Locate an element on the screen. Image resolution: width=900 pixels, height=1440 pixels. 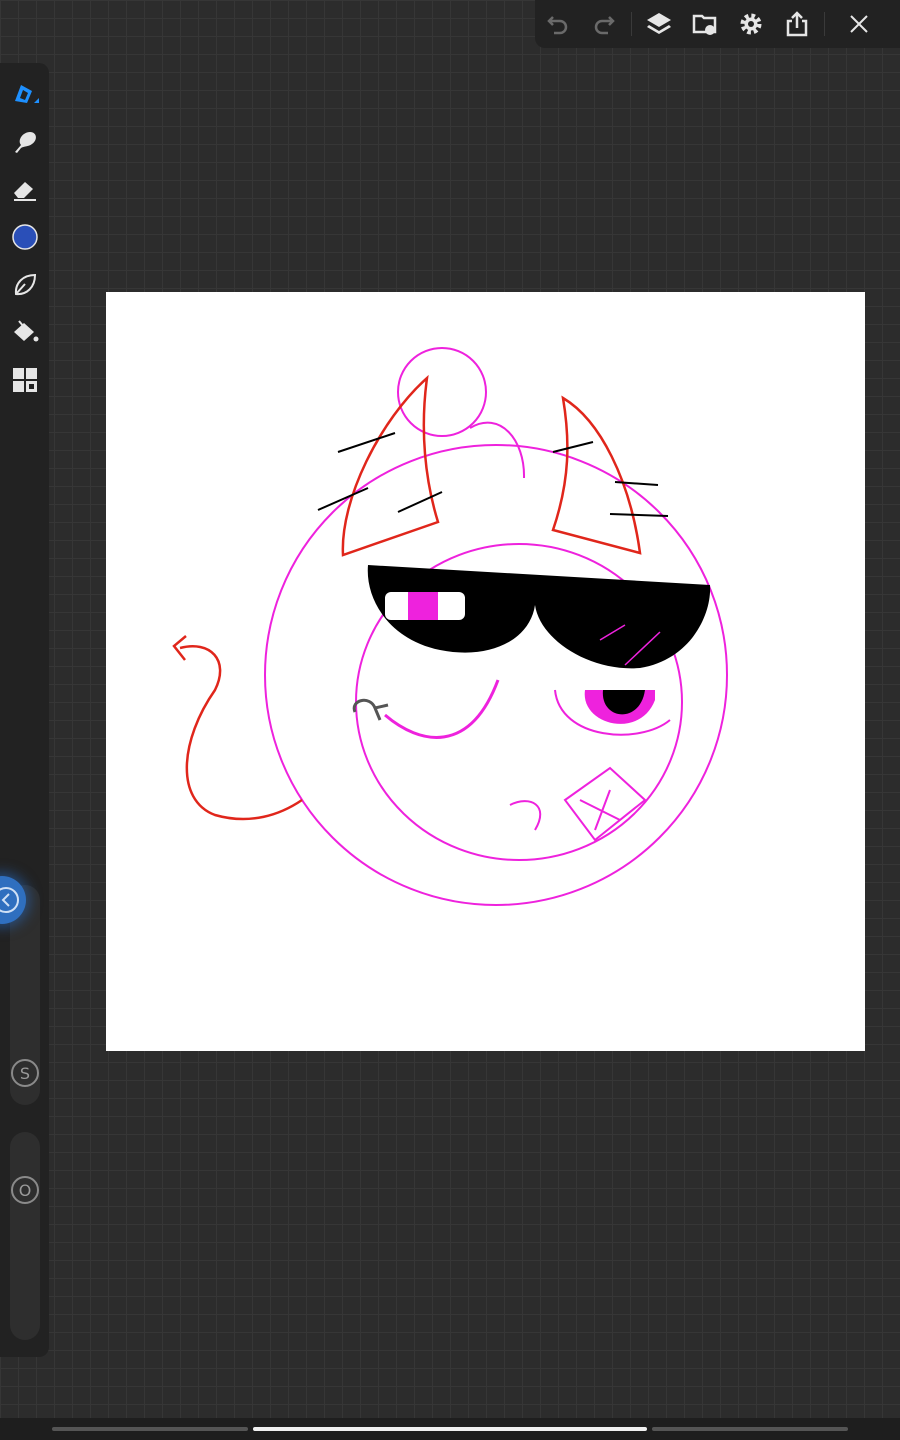
top-toolbar is located at coordinates (717, 24).